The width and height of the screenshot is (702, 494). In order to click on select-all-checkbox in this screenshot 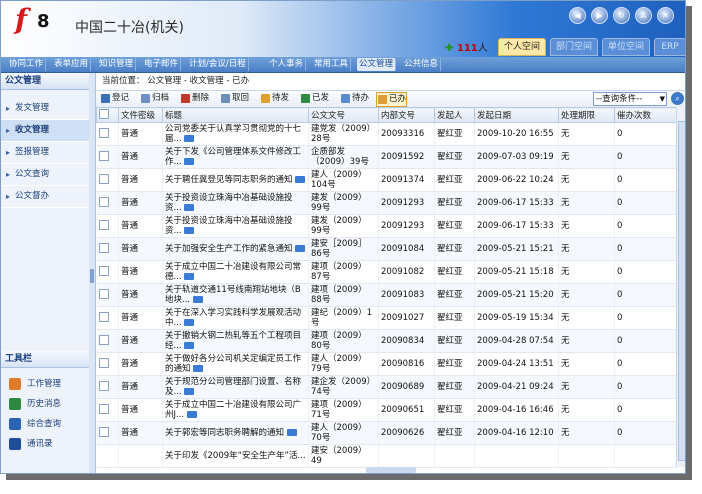, I will do `click(107, 115)`.